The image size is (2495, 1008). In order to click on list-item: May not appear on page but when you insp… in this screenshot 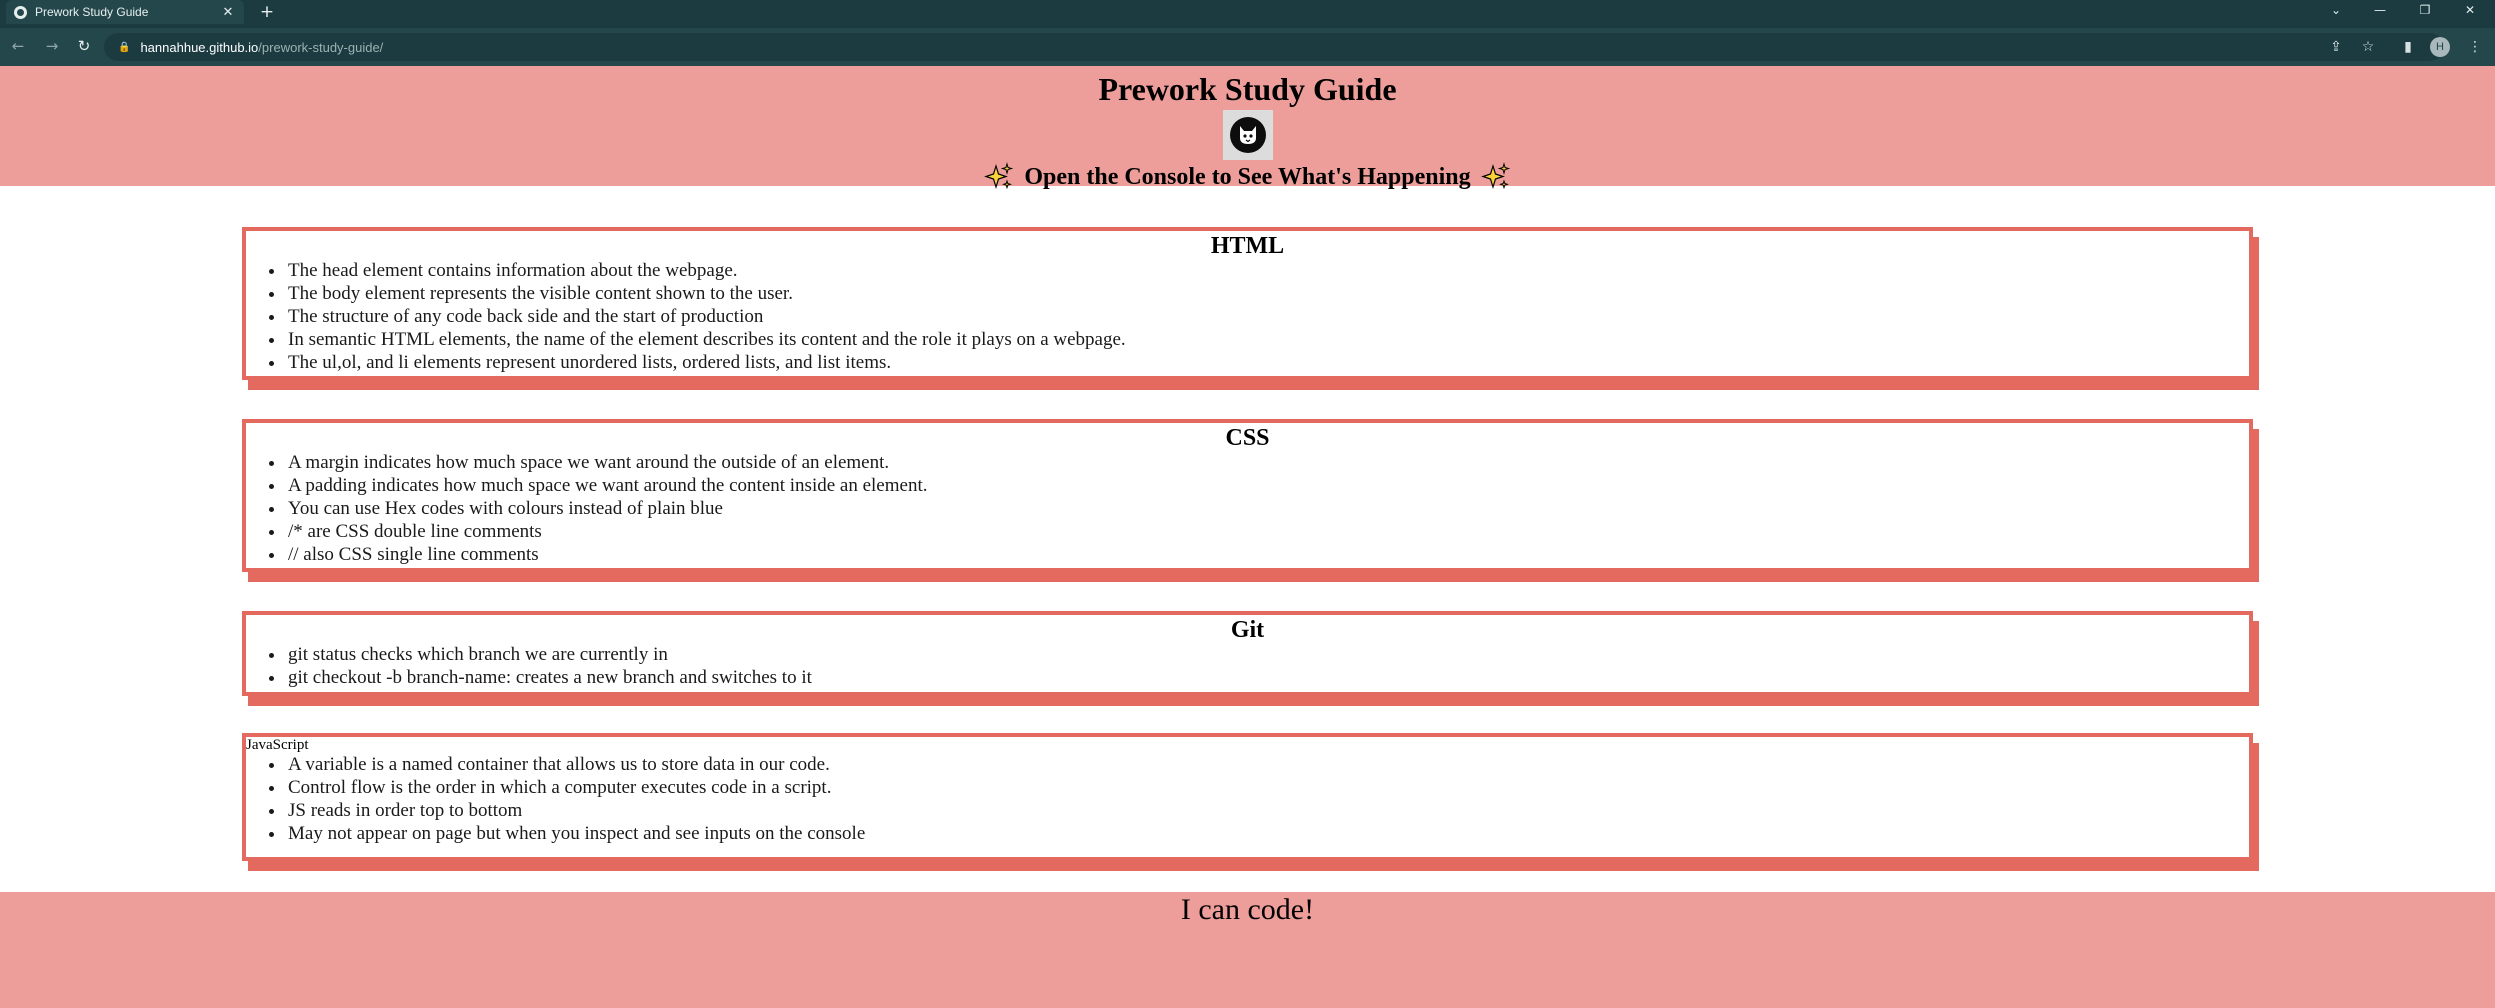, I will do `click(1267, 833)`.